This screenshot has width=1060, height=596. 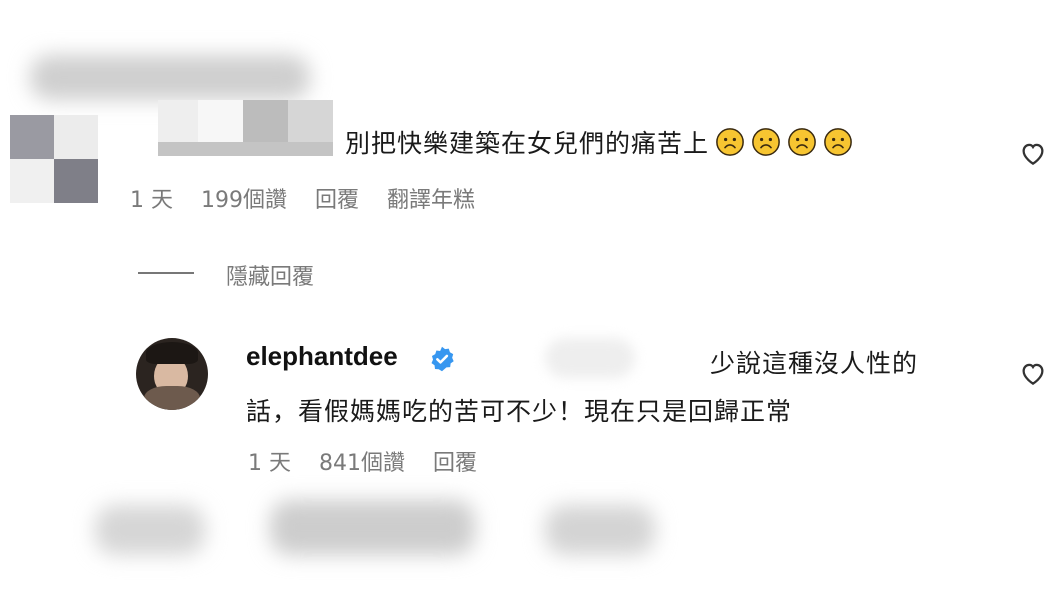 I want to click on reply-meta: 1 天 841個讚 回覆, so click(x=362, y=461).